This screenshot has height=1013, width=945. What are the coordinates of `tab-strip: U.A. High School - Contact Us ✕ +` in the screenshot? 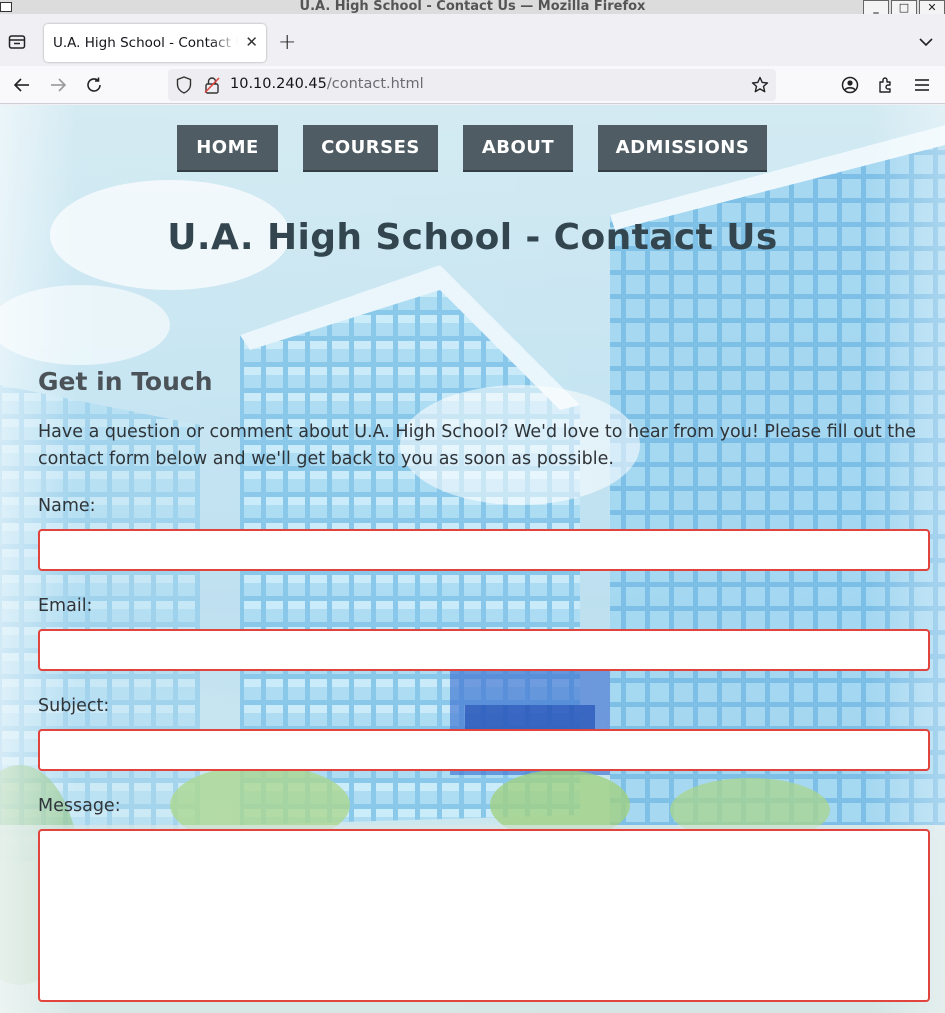 It's located at (472, 40).